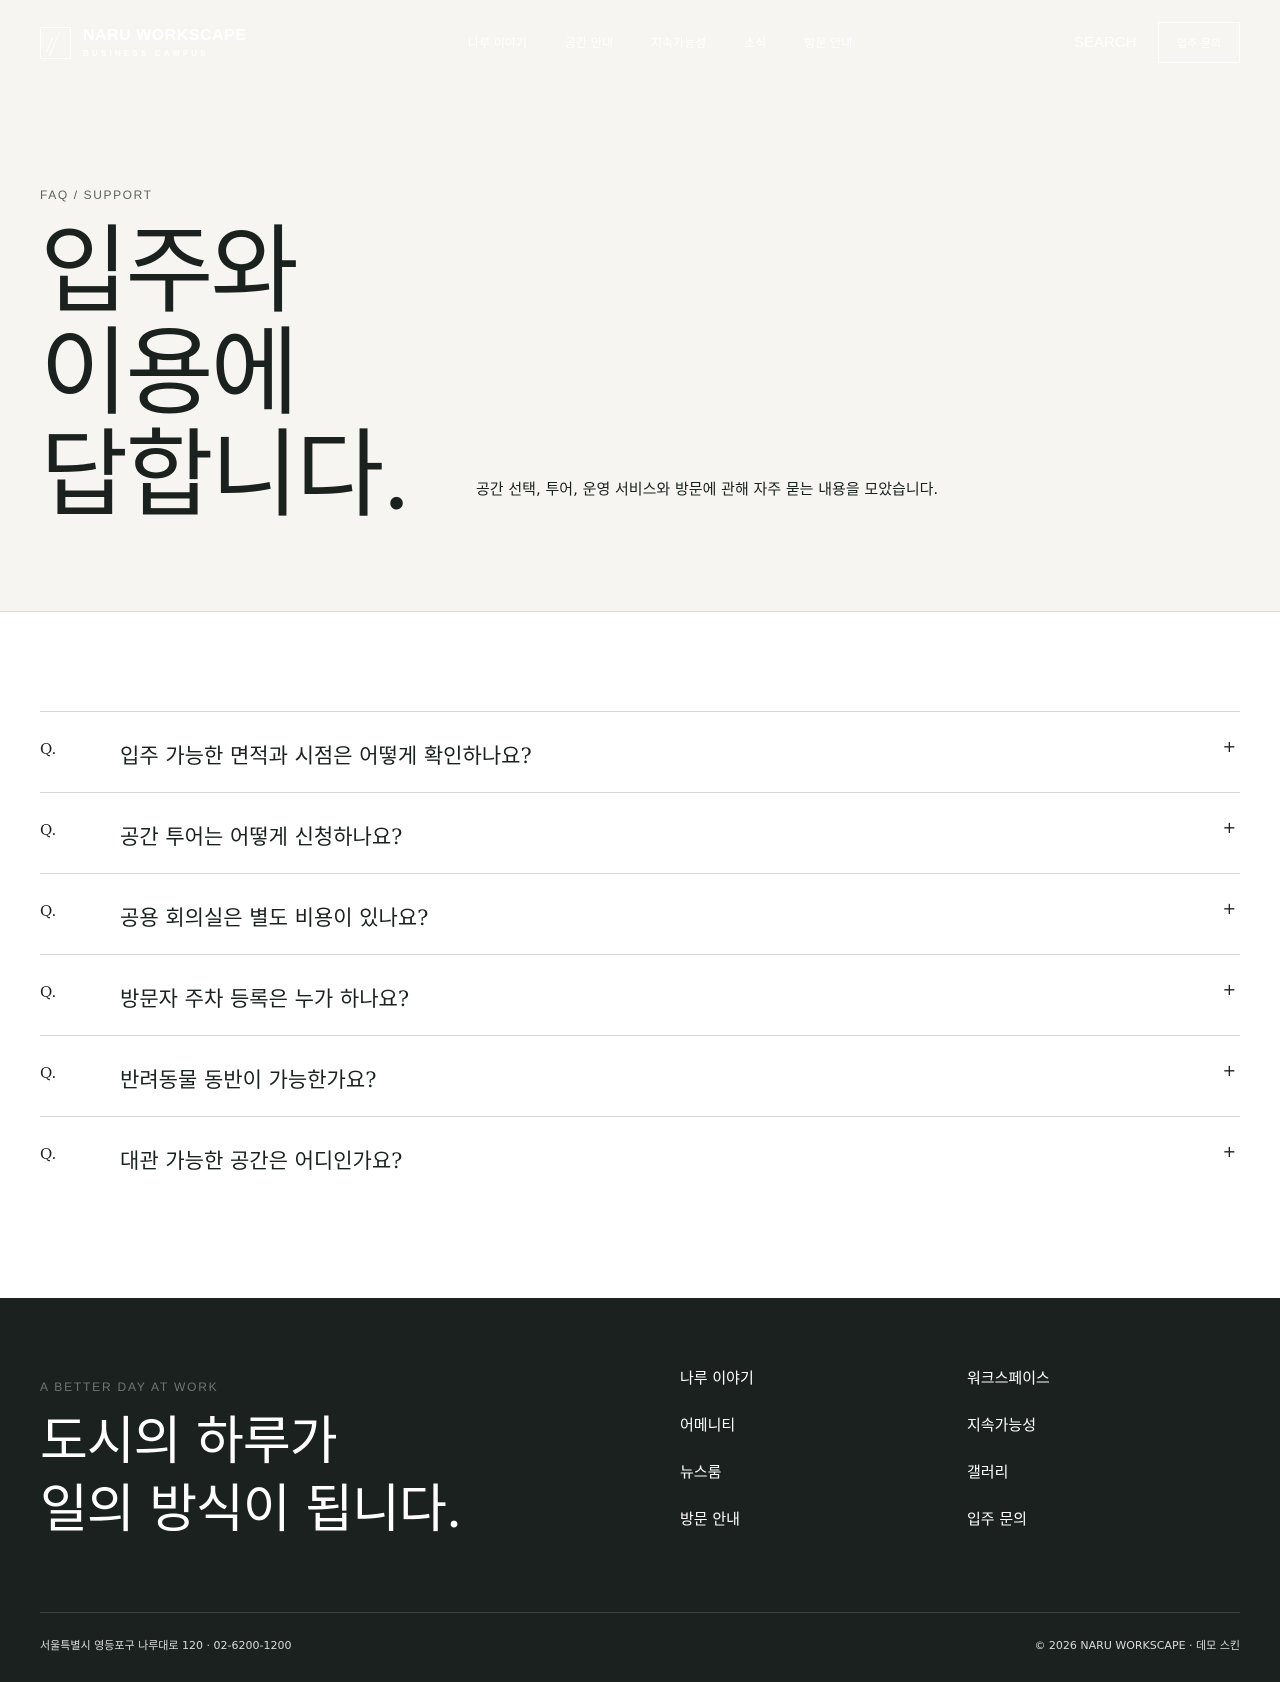 This screenshot has height=1682, width=1280. I want to click on footer-link-gallery: 갤러리, so click(1103, 1472).